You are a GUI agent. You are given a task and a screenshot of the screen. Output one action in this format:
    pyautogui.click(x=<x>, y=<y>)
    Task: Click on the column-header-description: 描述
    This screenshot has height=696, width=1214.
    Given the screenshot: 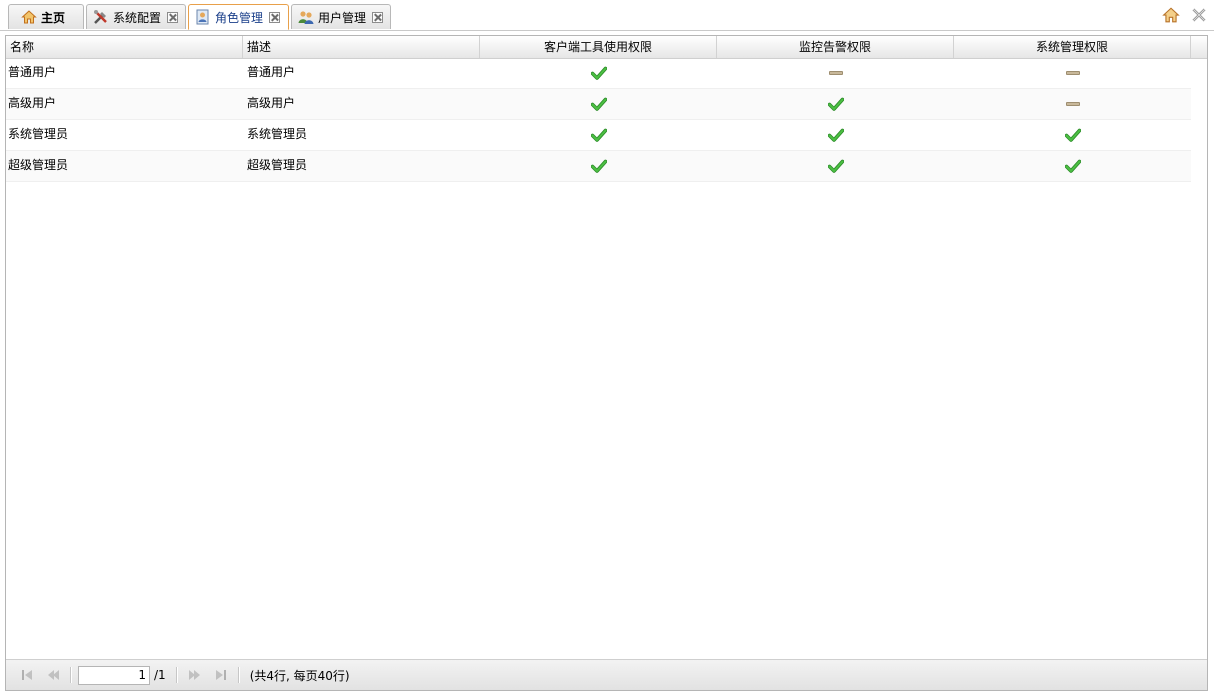 What is the action you would take?
    pyautogui.click(x=361, y=47)
    